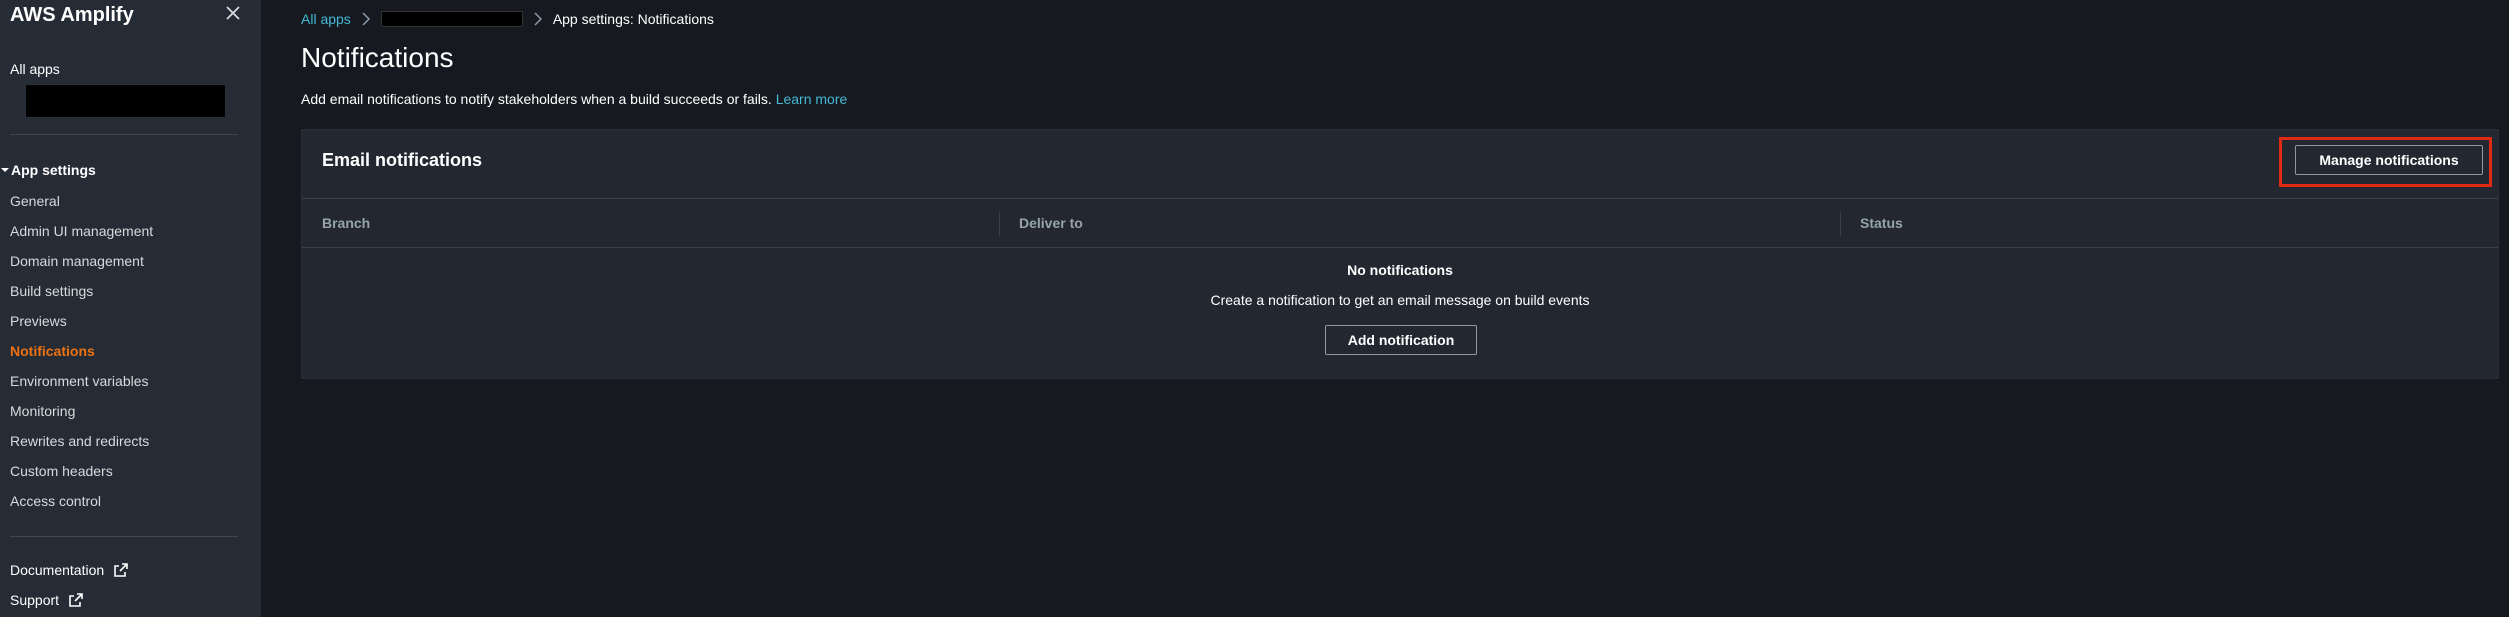 The width and height of the screenshot is (2509, 617). I want to click on add-notification-button: Add notification, so click(1401, 340).